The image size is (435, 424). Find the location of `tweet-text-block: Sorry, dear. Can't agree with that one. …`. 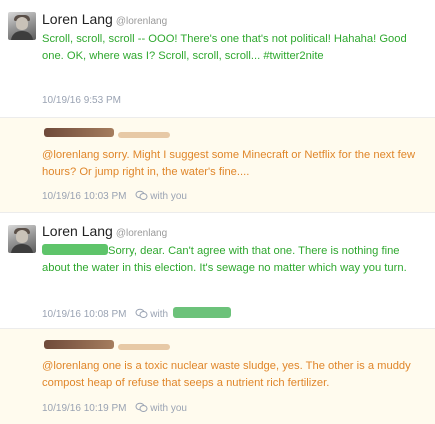

tweet-text-block: Sorry, dear. Can't agree with that one. … is located at coordinates (236, 259).